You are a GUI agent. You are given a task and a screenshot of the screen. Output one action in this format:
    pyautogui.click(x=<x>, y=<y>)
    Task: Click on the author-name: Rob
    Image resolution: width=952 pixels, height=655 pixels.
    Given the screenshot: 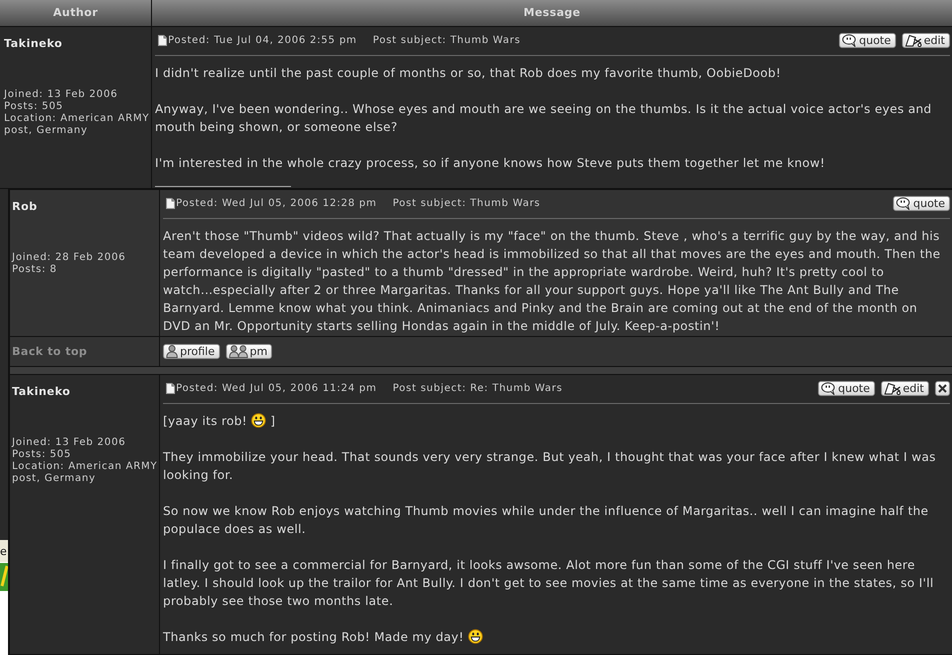 What is the action you would take?
    pyautogui.click(x=25, y=207)
    